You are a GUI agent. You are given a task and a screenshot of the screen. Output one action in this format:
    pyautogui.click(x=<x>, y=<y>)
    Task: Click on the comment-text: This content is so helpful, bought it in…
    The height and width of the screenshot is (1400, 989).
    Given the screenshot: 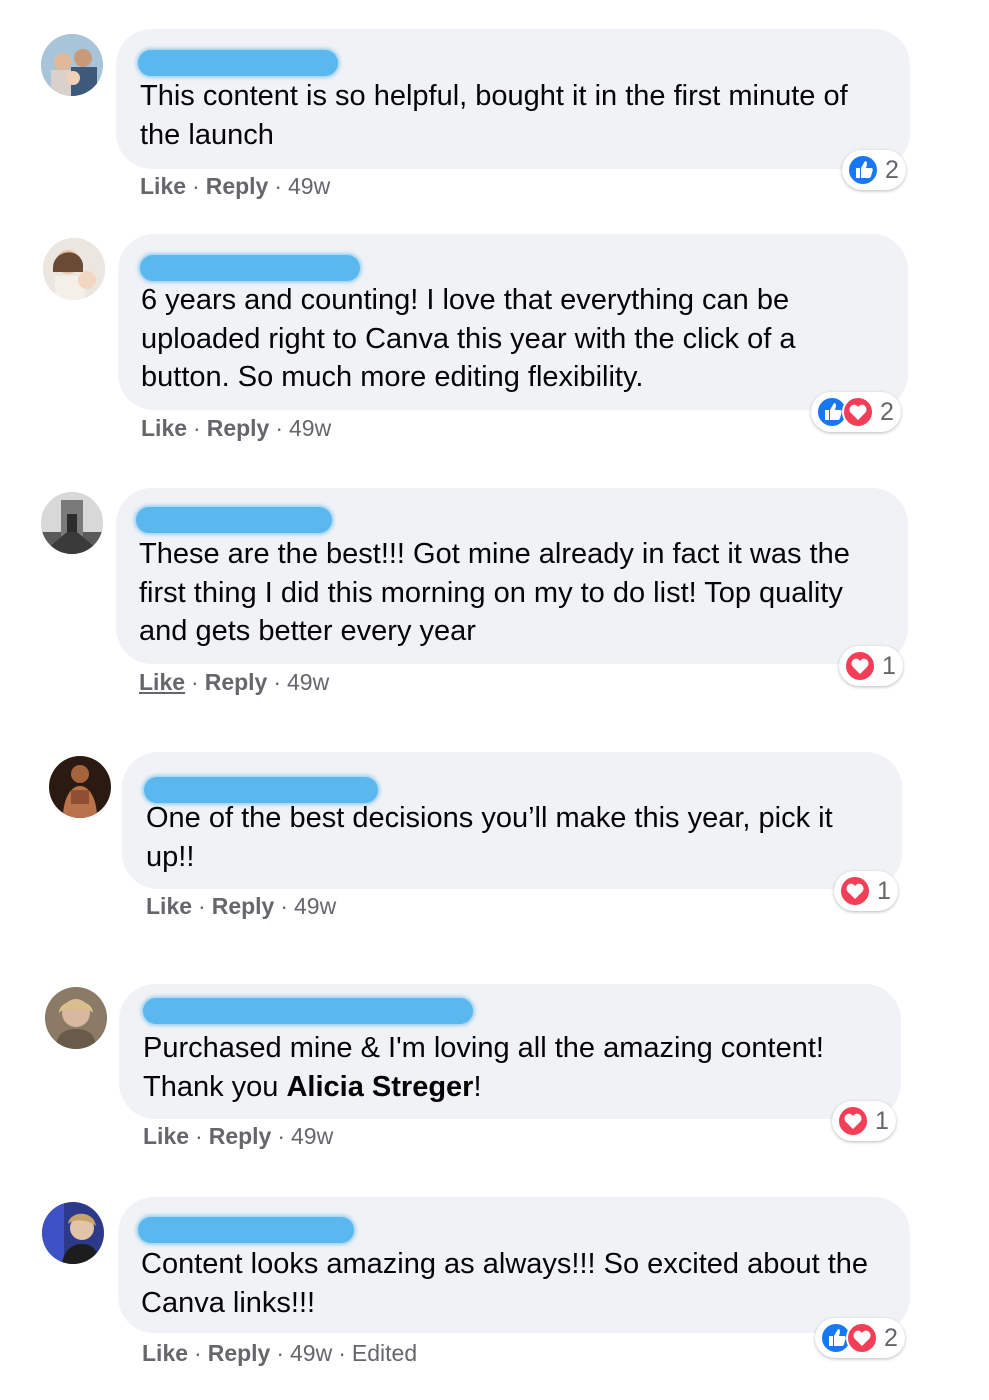 What is the action you would take?
    pyautogui.click(x=494, y=115)
    